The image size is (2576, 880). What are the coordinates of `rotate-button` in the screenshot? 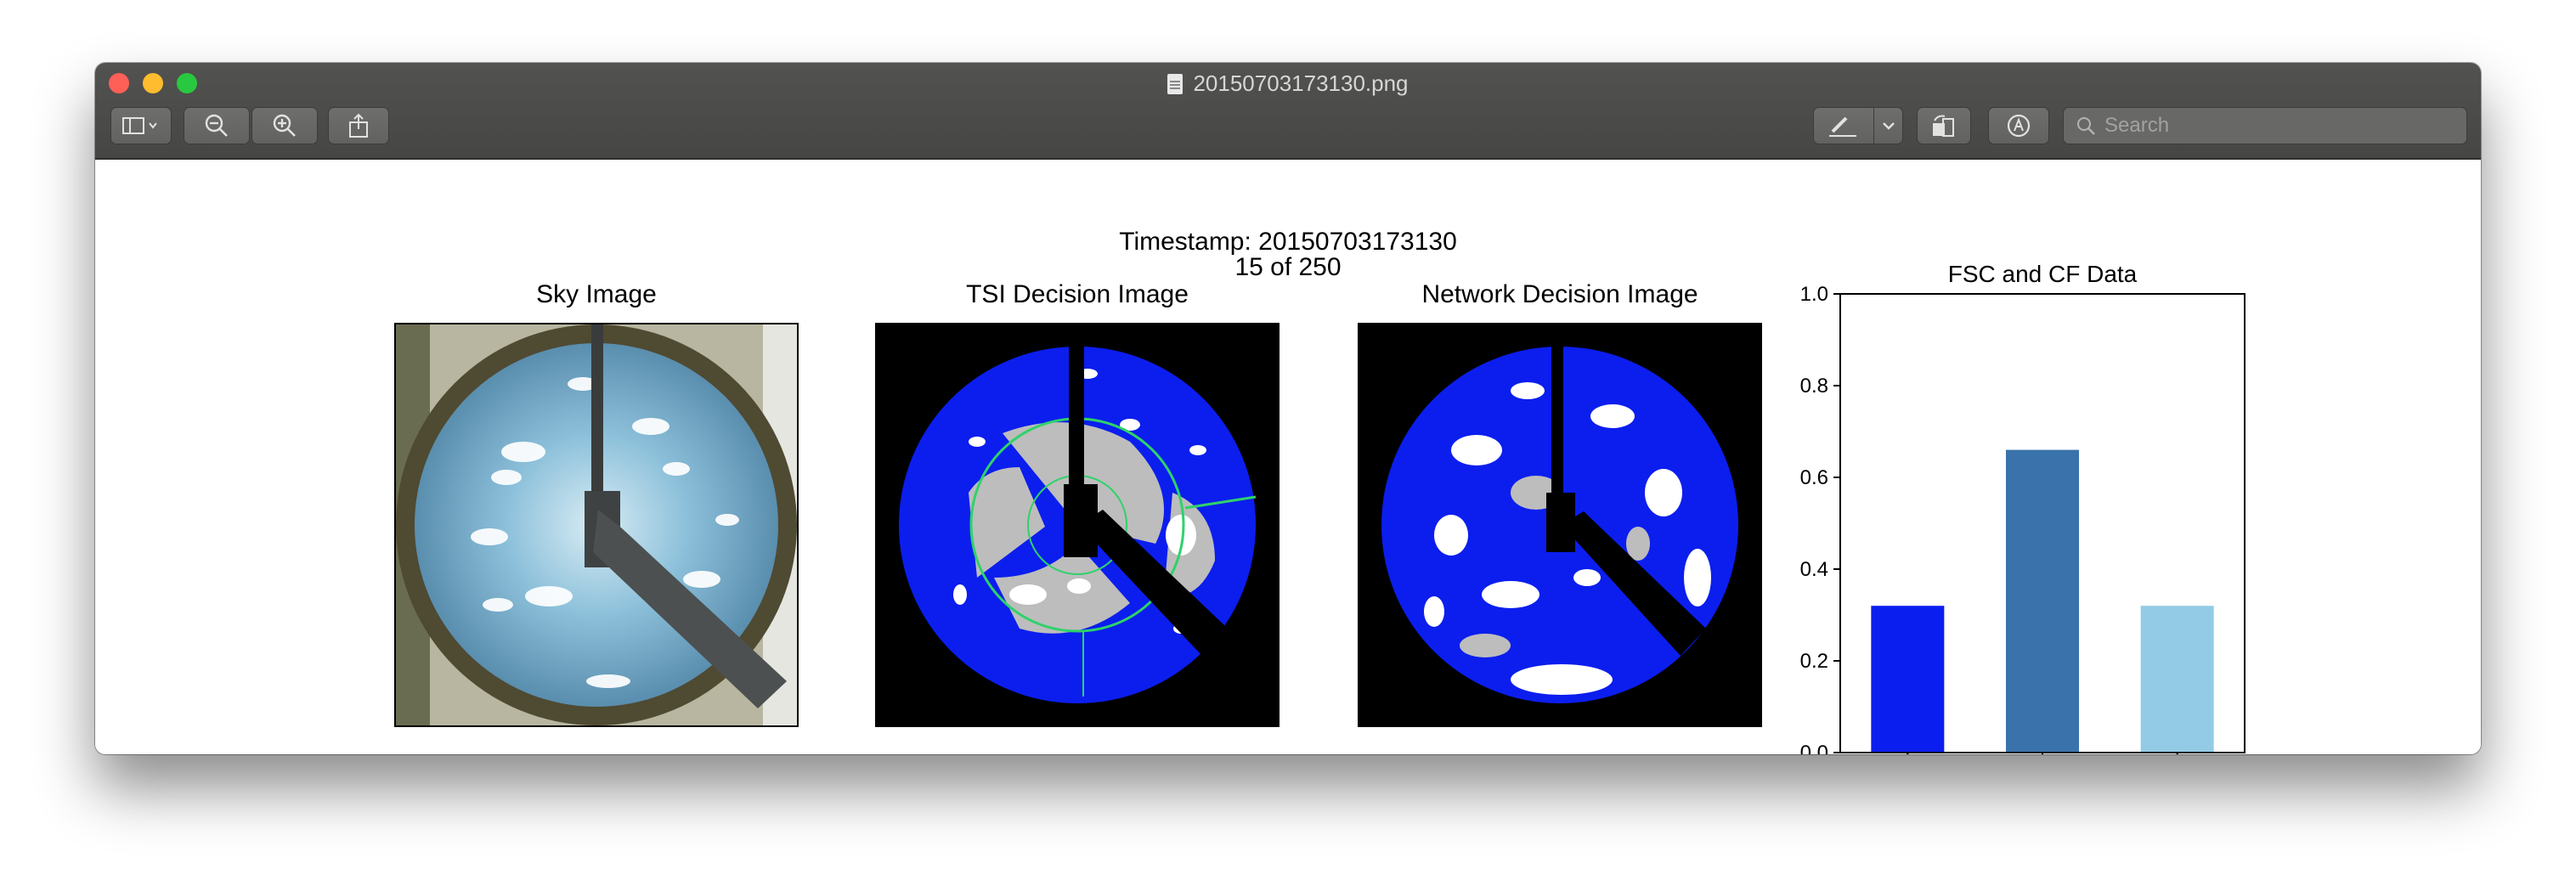 It's located at (1944, 125).